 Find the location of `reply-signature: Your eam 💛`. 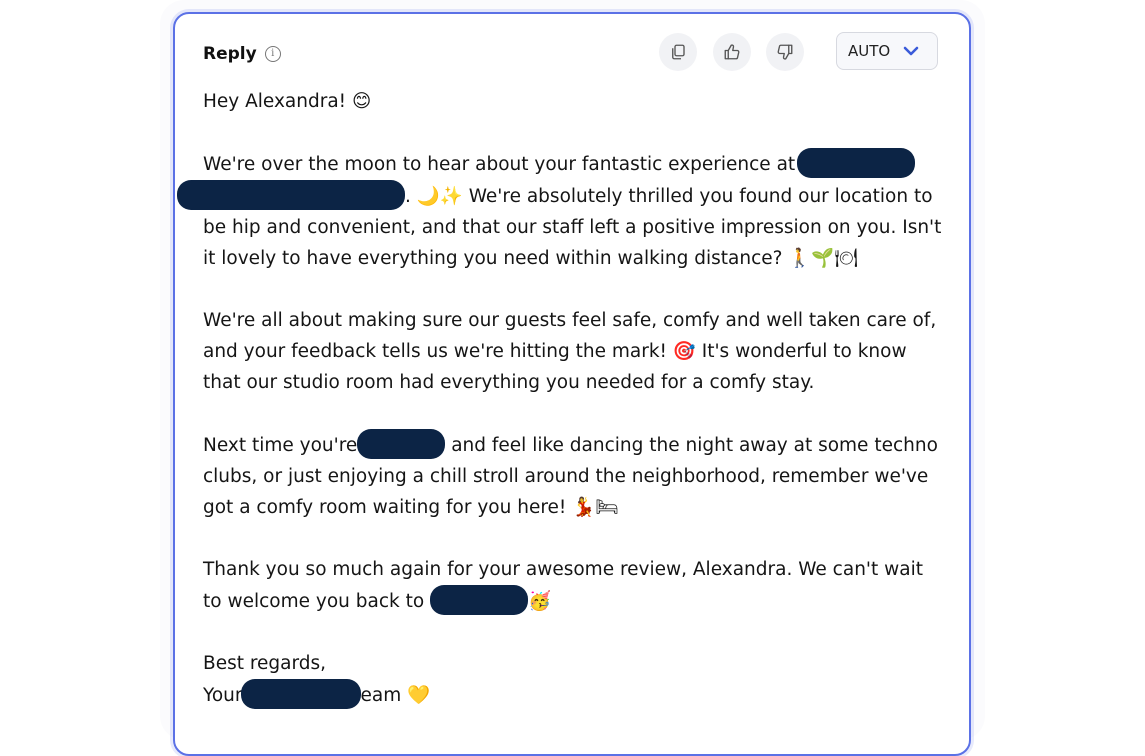

reply-signature: Your eam 💛 is located at coordinates (573, 695).